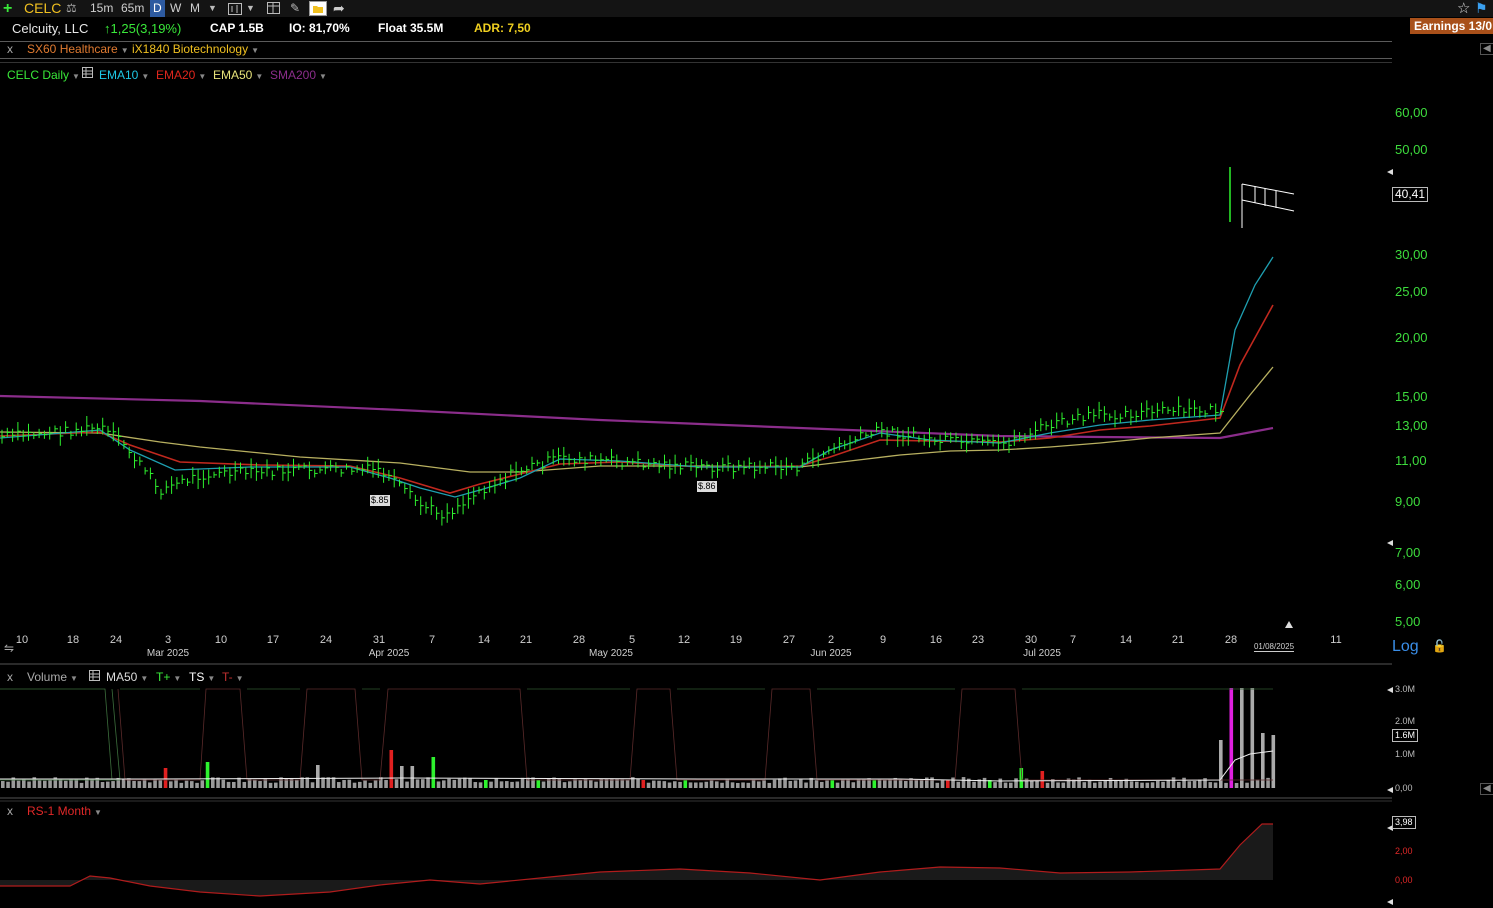 This screenshot has height=908, width=1493. Describe the element at coordinates (202, 677) in the screenshot. I see `ts-flag: TS ▼` at that location.